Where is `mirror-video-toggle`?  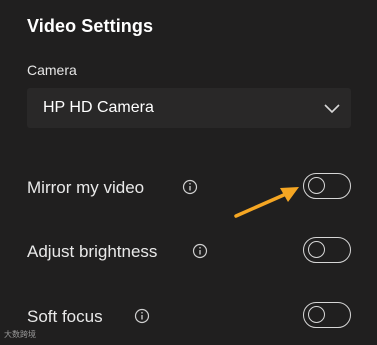
mirror-video-toggle is located at coordinates (327, 186).